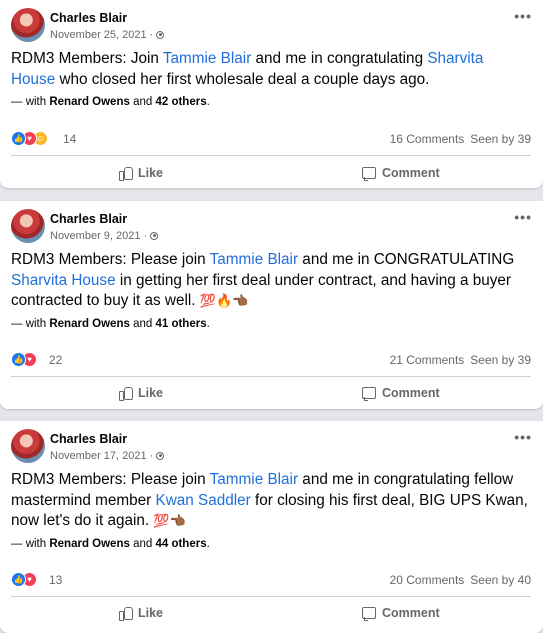  What do you see at coordinates (169, 520) in the screenshot?
I see `emoji: 💯👈🏾` at bounding box center [169, 520].